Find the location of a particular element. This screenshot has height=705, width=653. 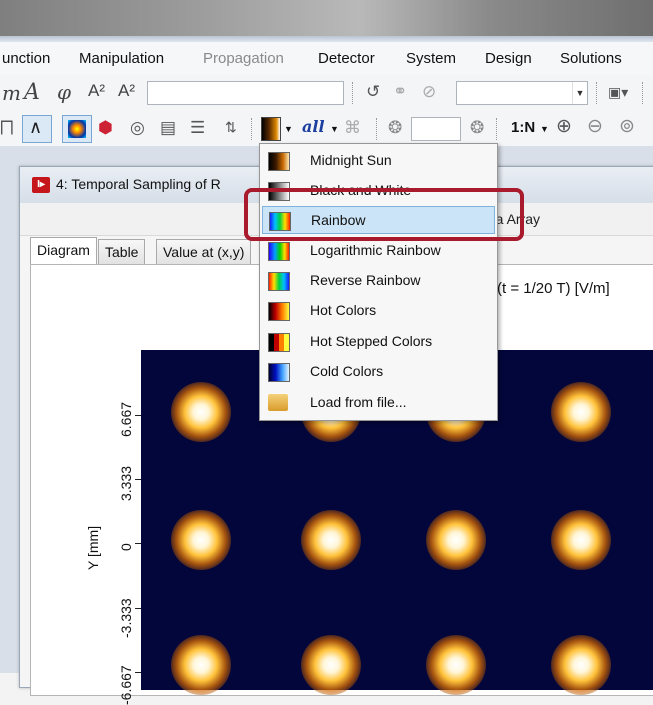

menu-design: Design is located at coordinates (508, 58).